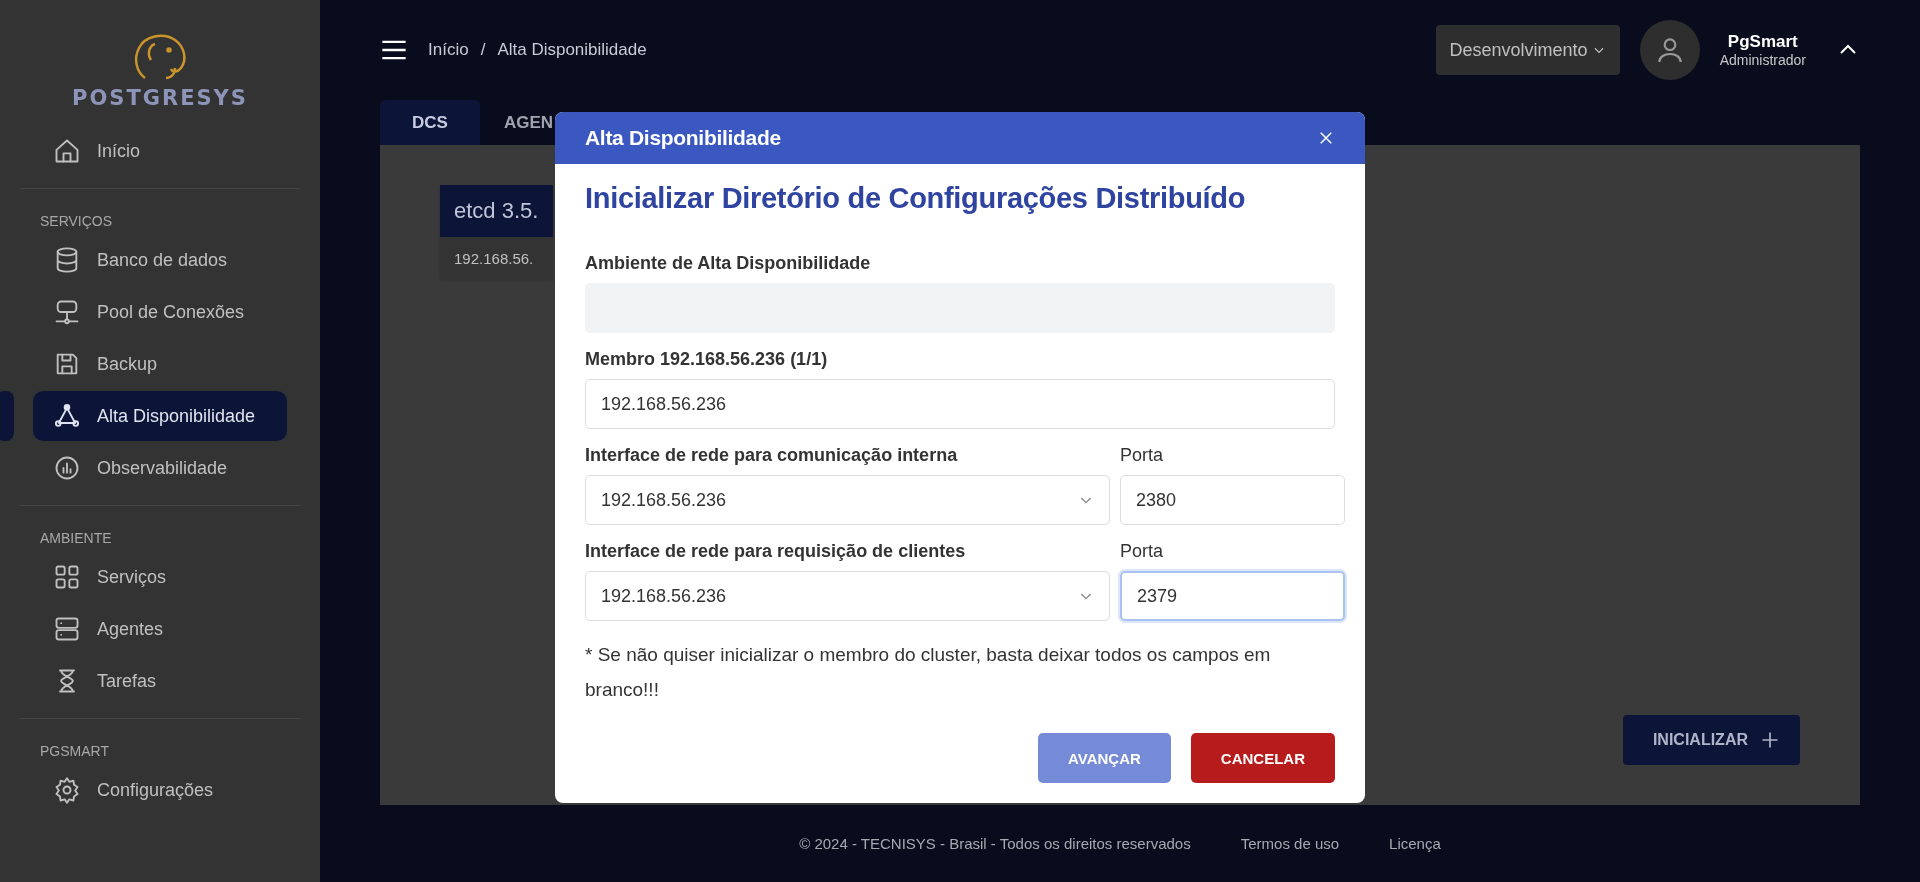 This screenshot has width=1920, height=882. I want to click on sidebar-item: Início, so click(160, 151).